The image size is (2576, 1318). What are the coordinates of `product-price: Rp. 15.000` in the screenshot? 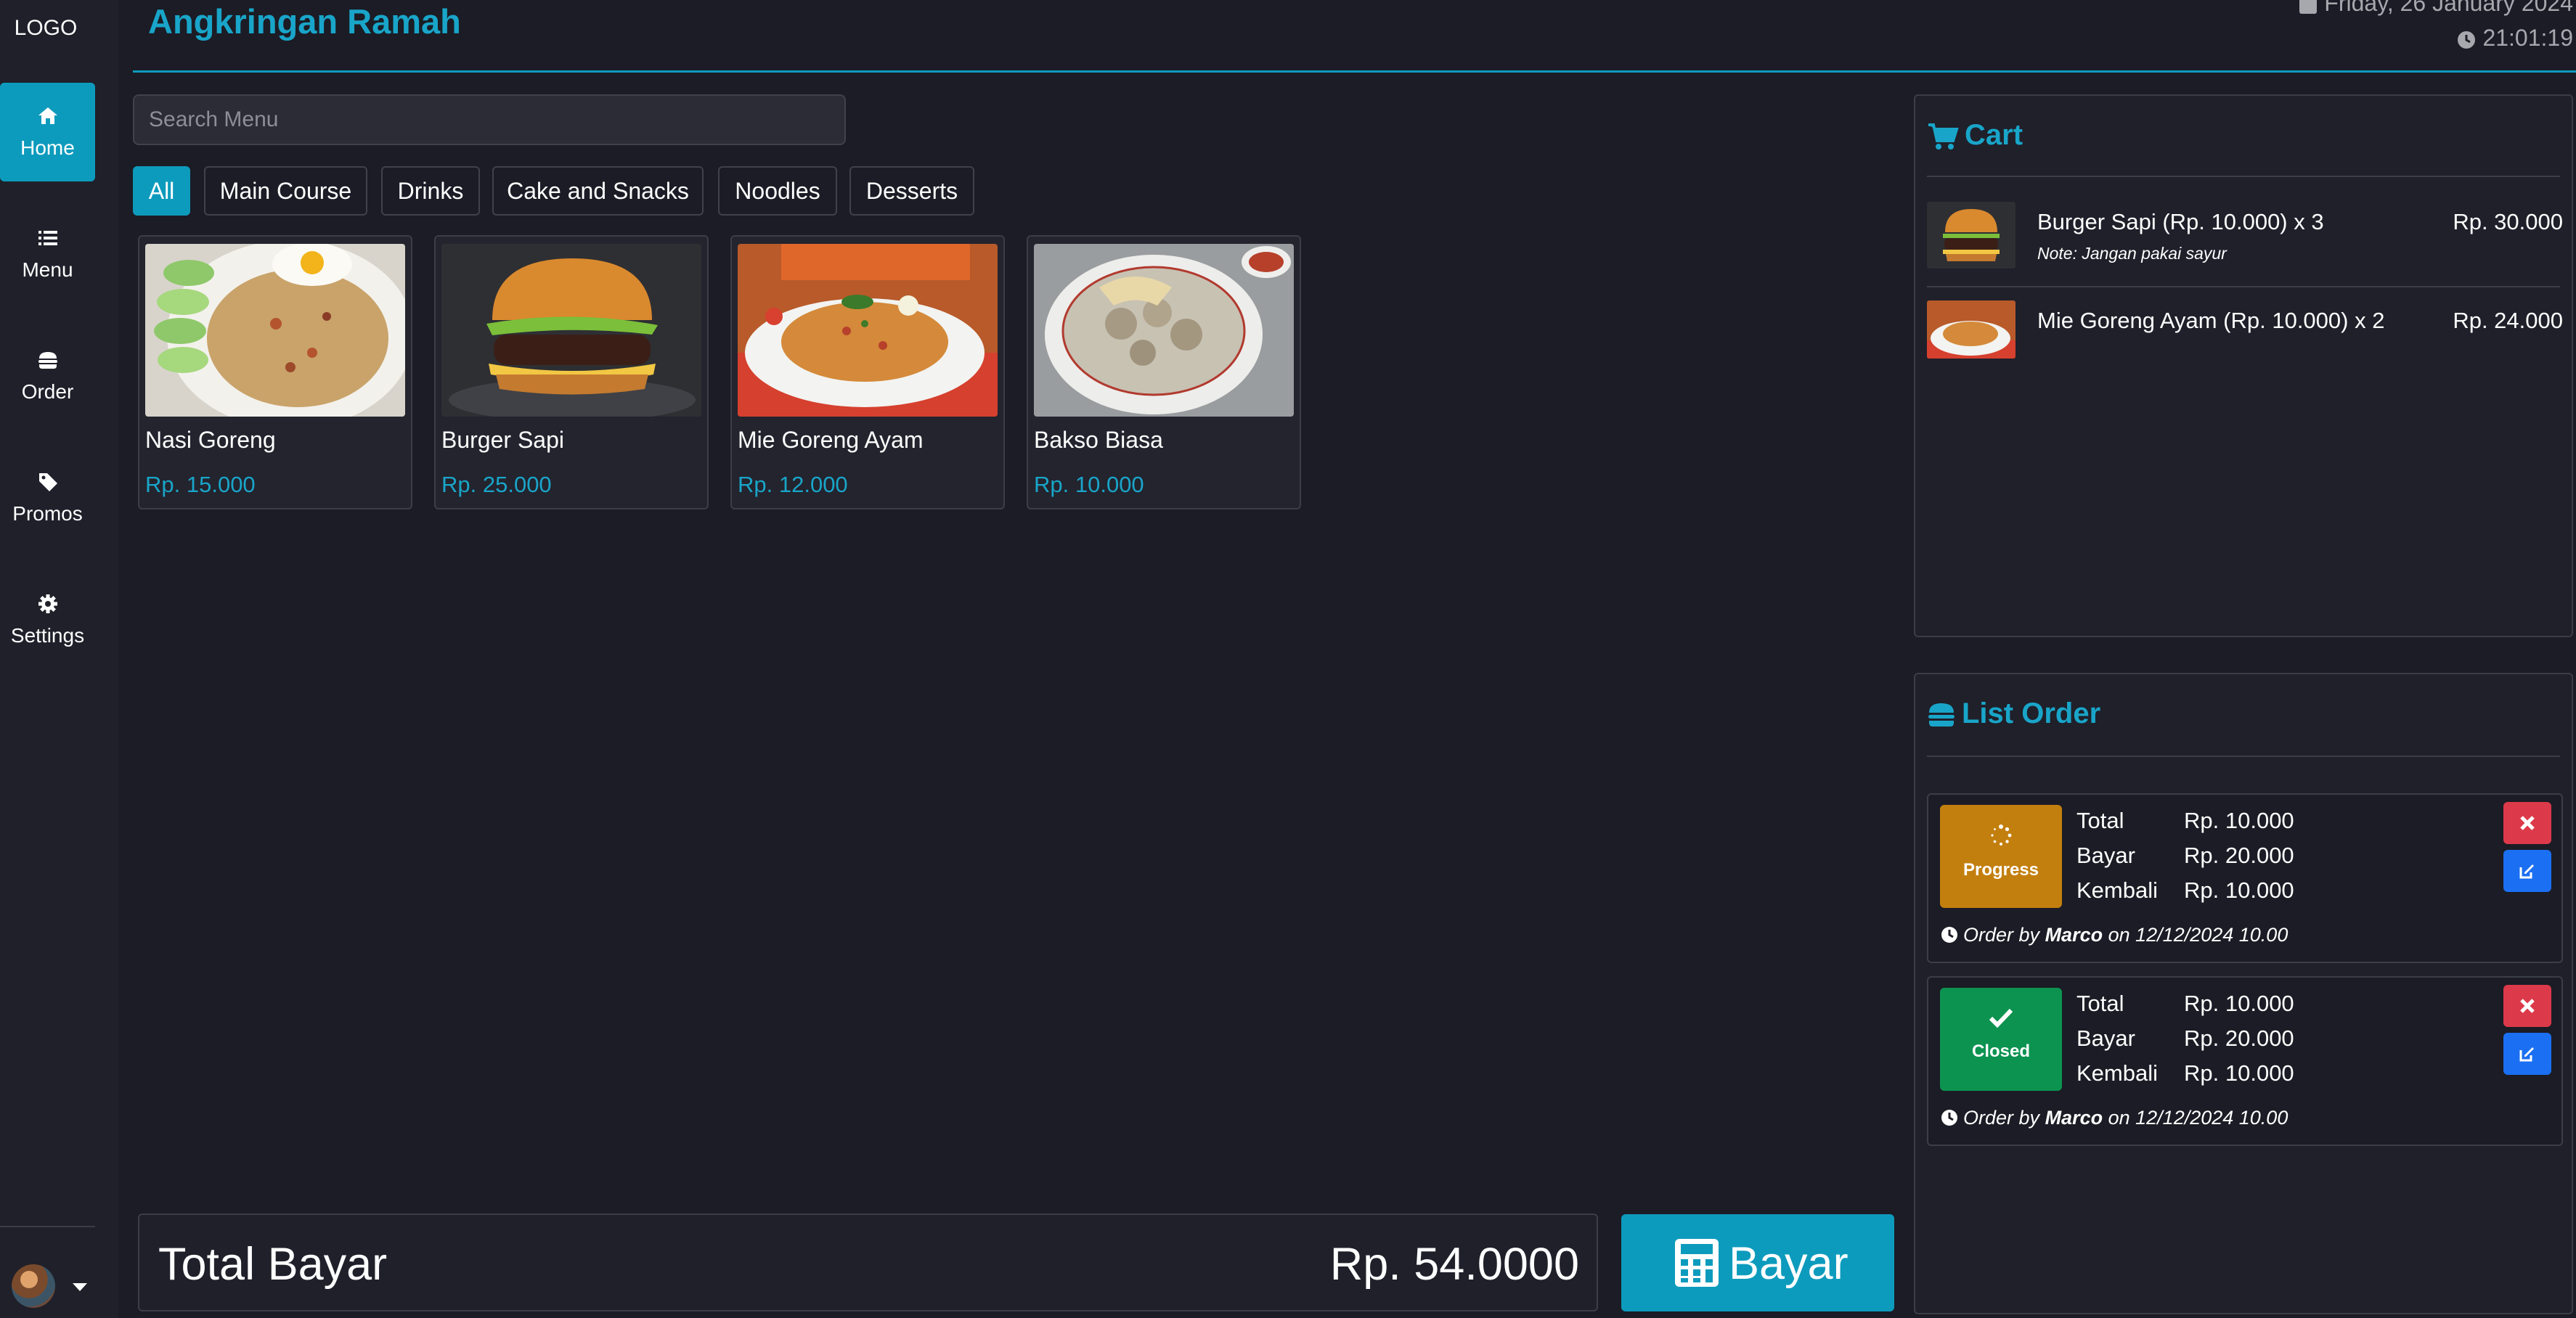 It's located at (200, 485).